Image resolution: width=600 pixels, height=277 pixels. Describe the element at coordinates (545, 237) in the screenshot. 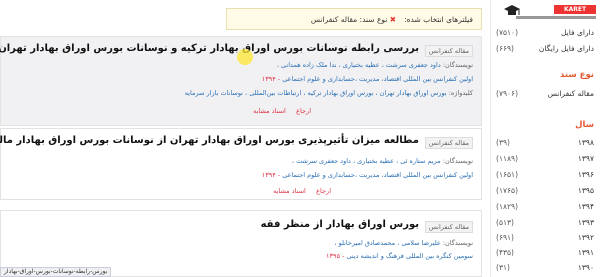

I see `filter-year: ۱۳۹۲ (۶۹۱)` at that location.